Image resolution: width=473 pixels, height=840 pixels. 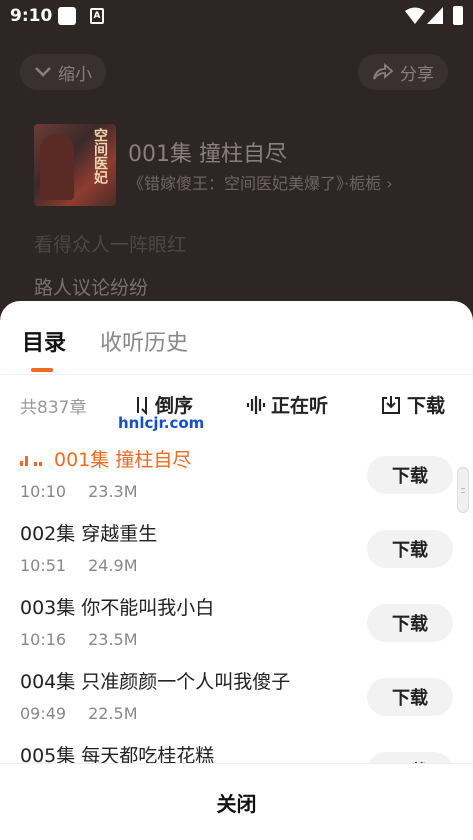 What do you see at coordinates (100, 156) in the screenshot?
I see `cover-title: 空间医妃` at bounding box center [100, 156].